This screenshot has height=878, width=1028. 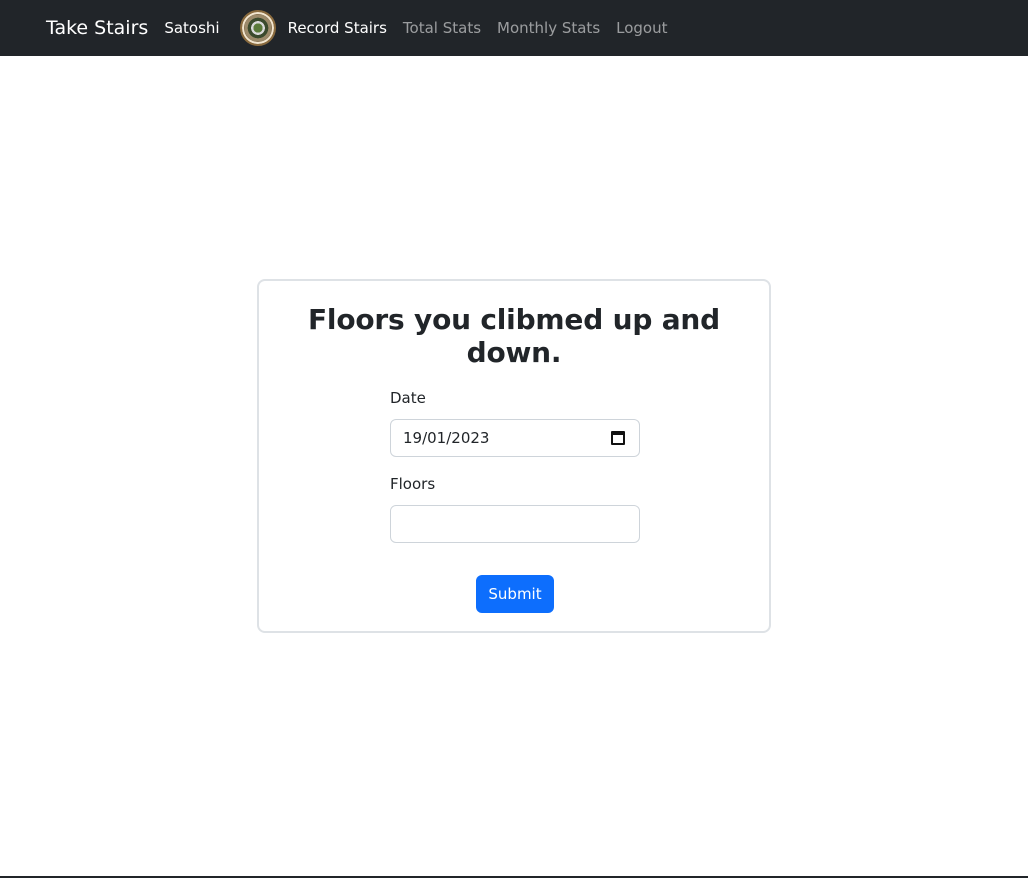 I want to click on avatar, so click(x=257, y=28).